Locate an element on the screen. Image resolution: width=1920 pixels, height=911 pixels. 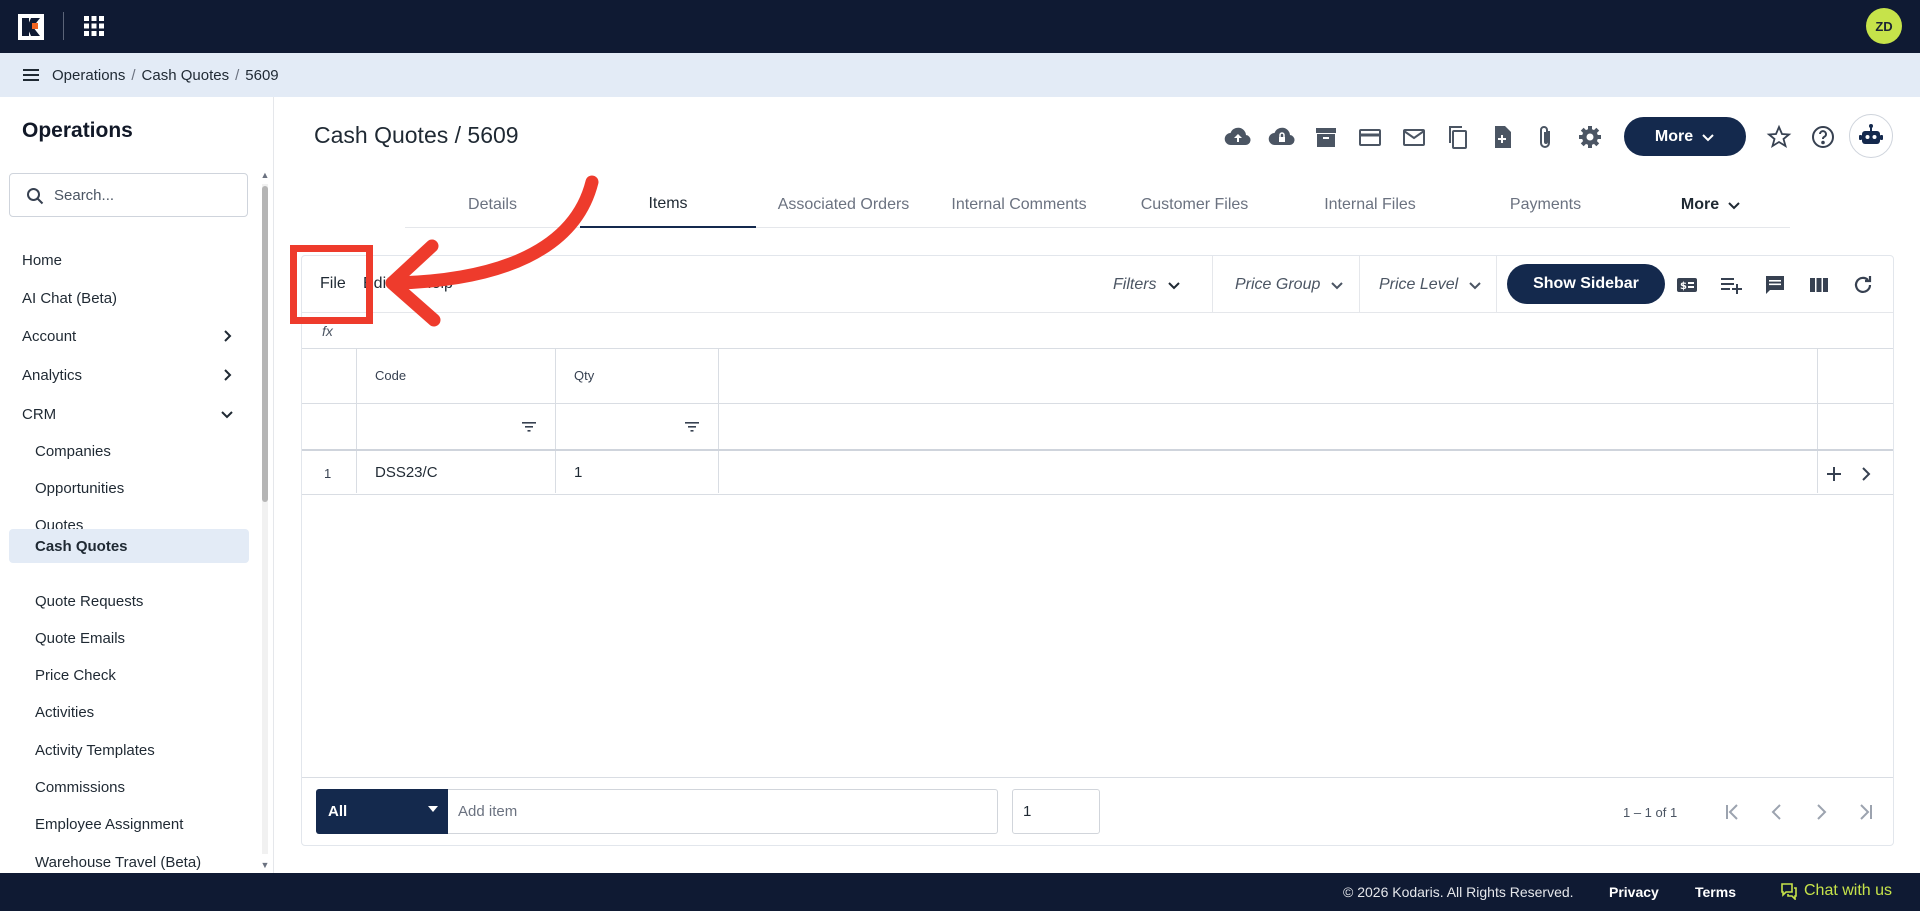
column-header-code: Code is located at coordinates (390, 375).